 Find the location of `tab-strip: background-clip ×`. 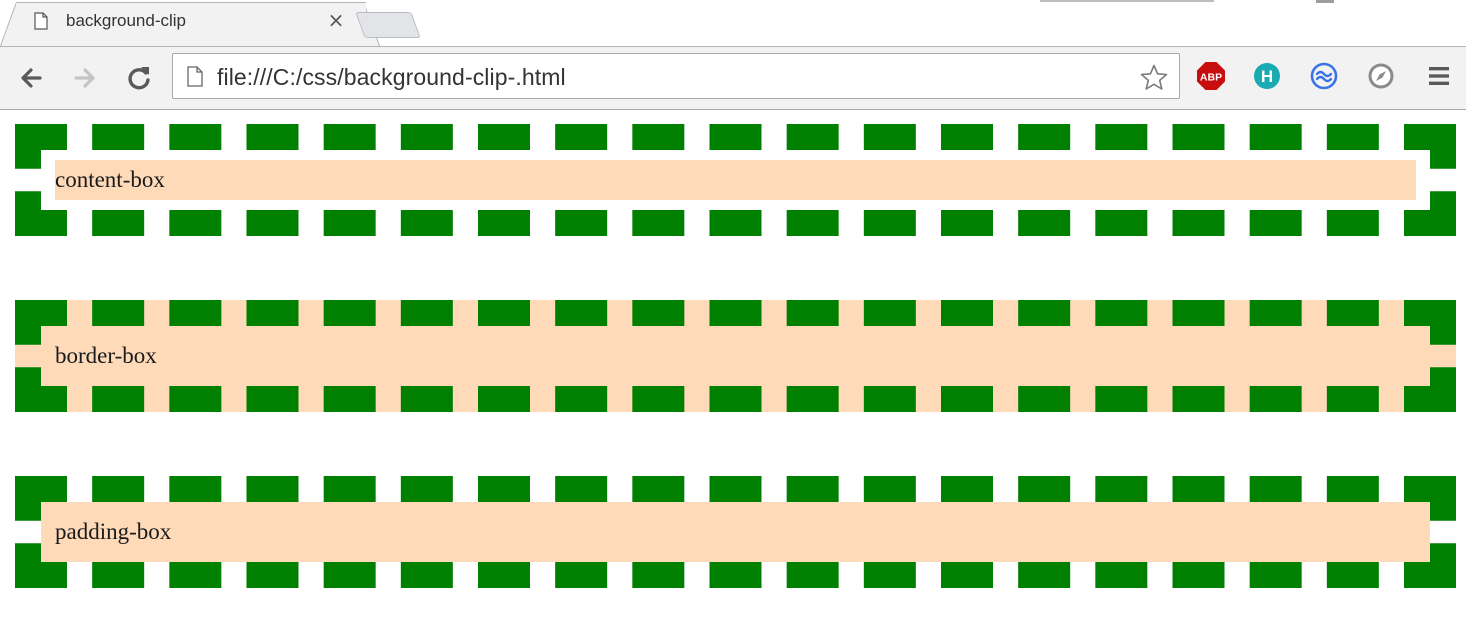

tab-strip: background-clip × is located at coordinates (733, 23).